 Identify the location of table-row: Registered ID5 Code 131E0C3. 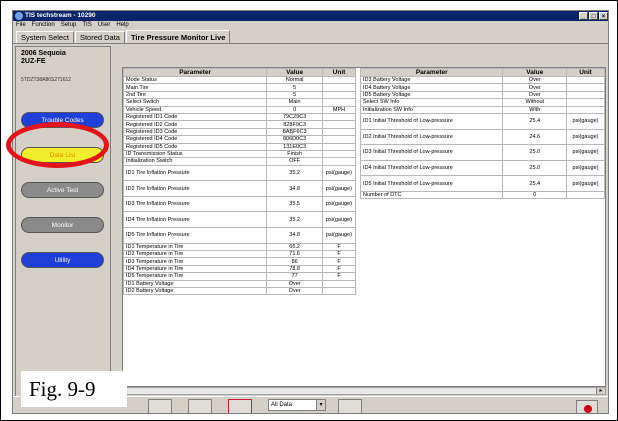
(239, 146).